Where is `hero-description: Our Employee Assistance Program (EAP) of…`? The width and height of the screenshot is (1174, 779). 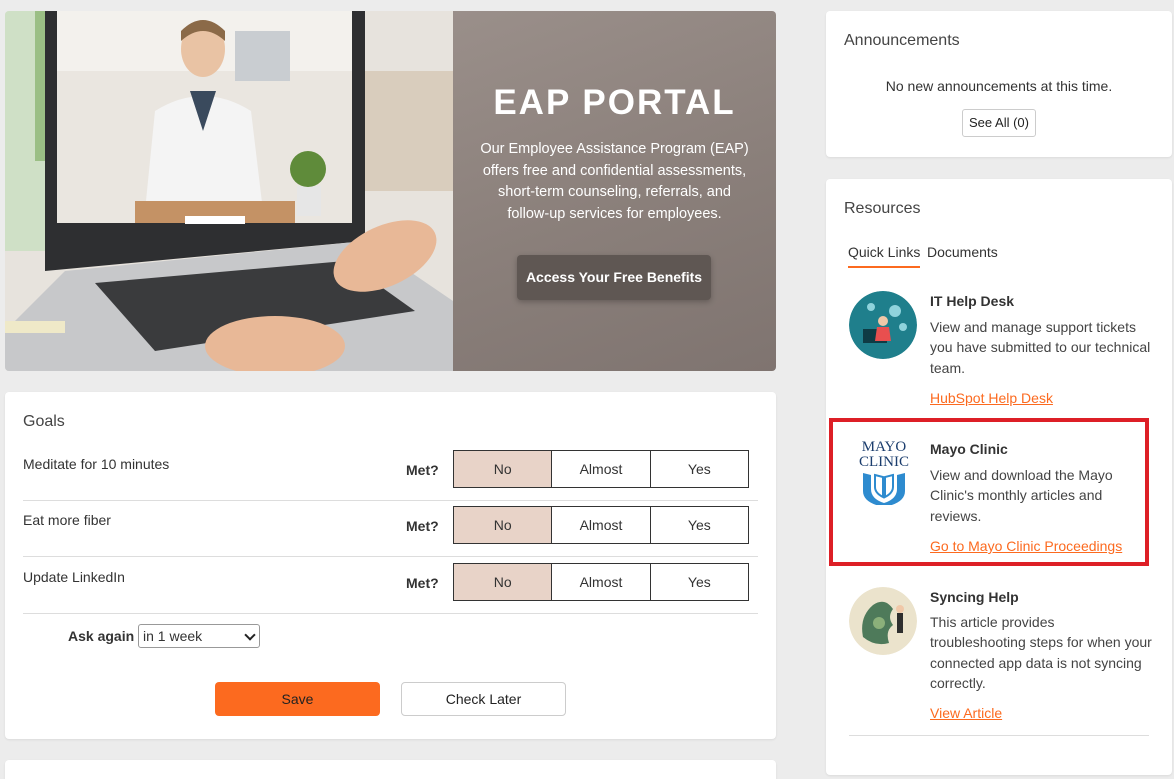 hero-description: Our Employee Assistance Program (EAP) of… is located at coordinates (614, 181).